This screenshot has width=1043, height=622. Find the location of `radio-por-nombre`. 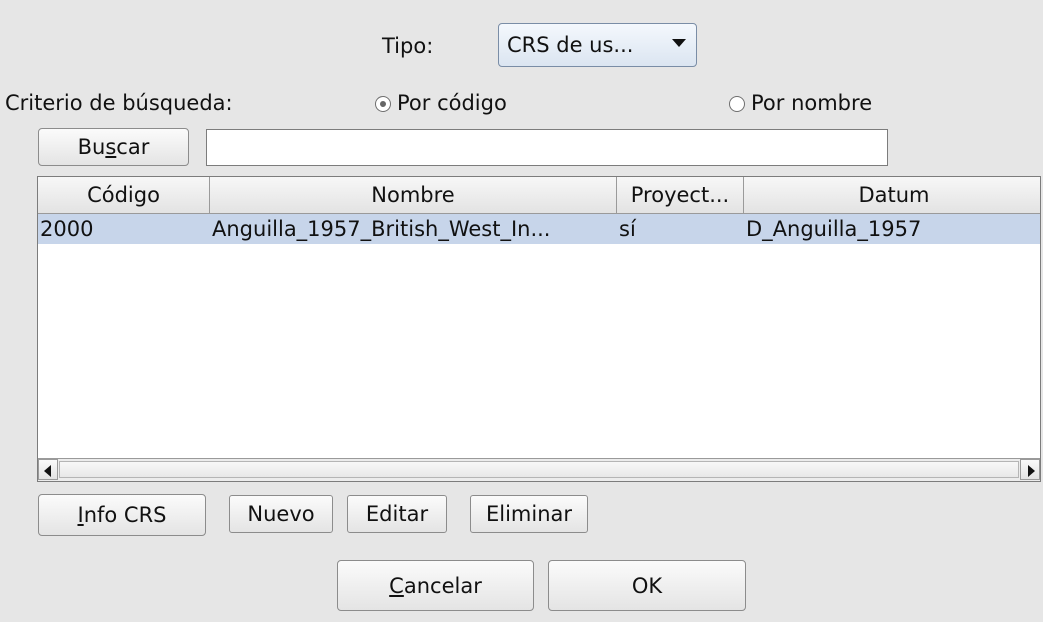

radio-por-nombre is located at coordinates (737, 104).